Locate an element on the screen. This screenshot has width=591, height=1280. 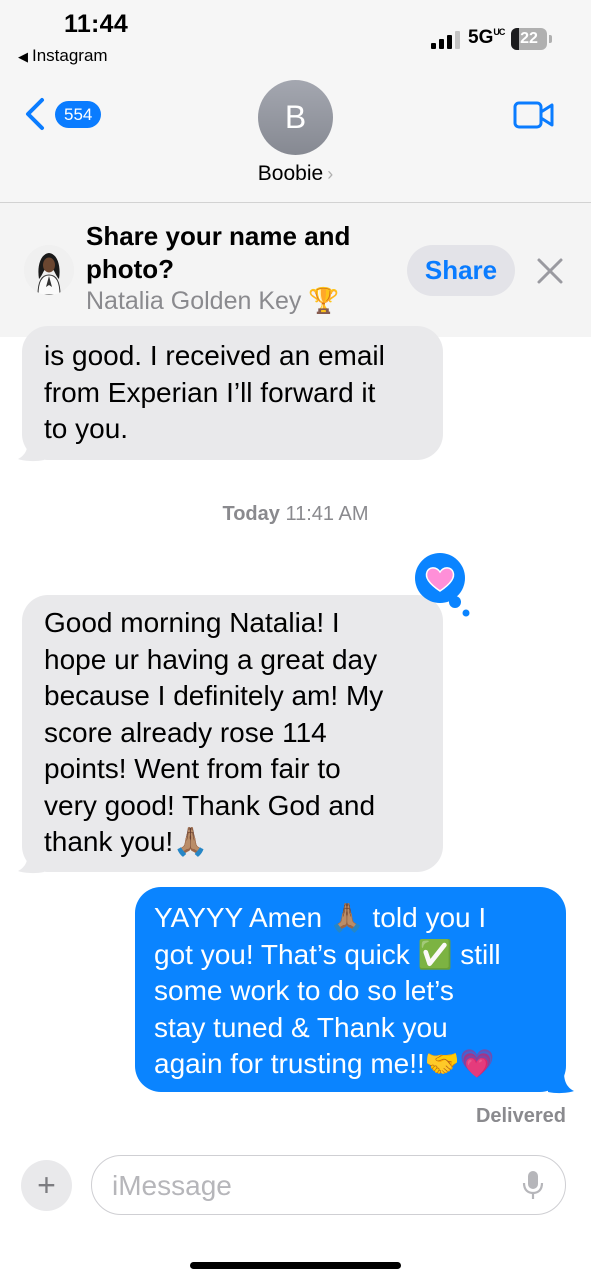
back-app-label: Instagram is located at coordinates (70, 55).